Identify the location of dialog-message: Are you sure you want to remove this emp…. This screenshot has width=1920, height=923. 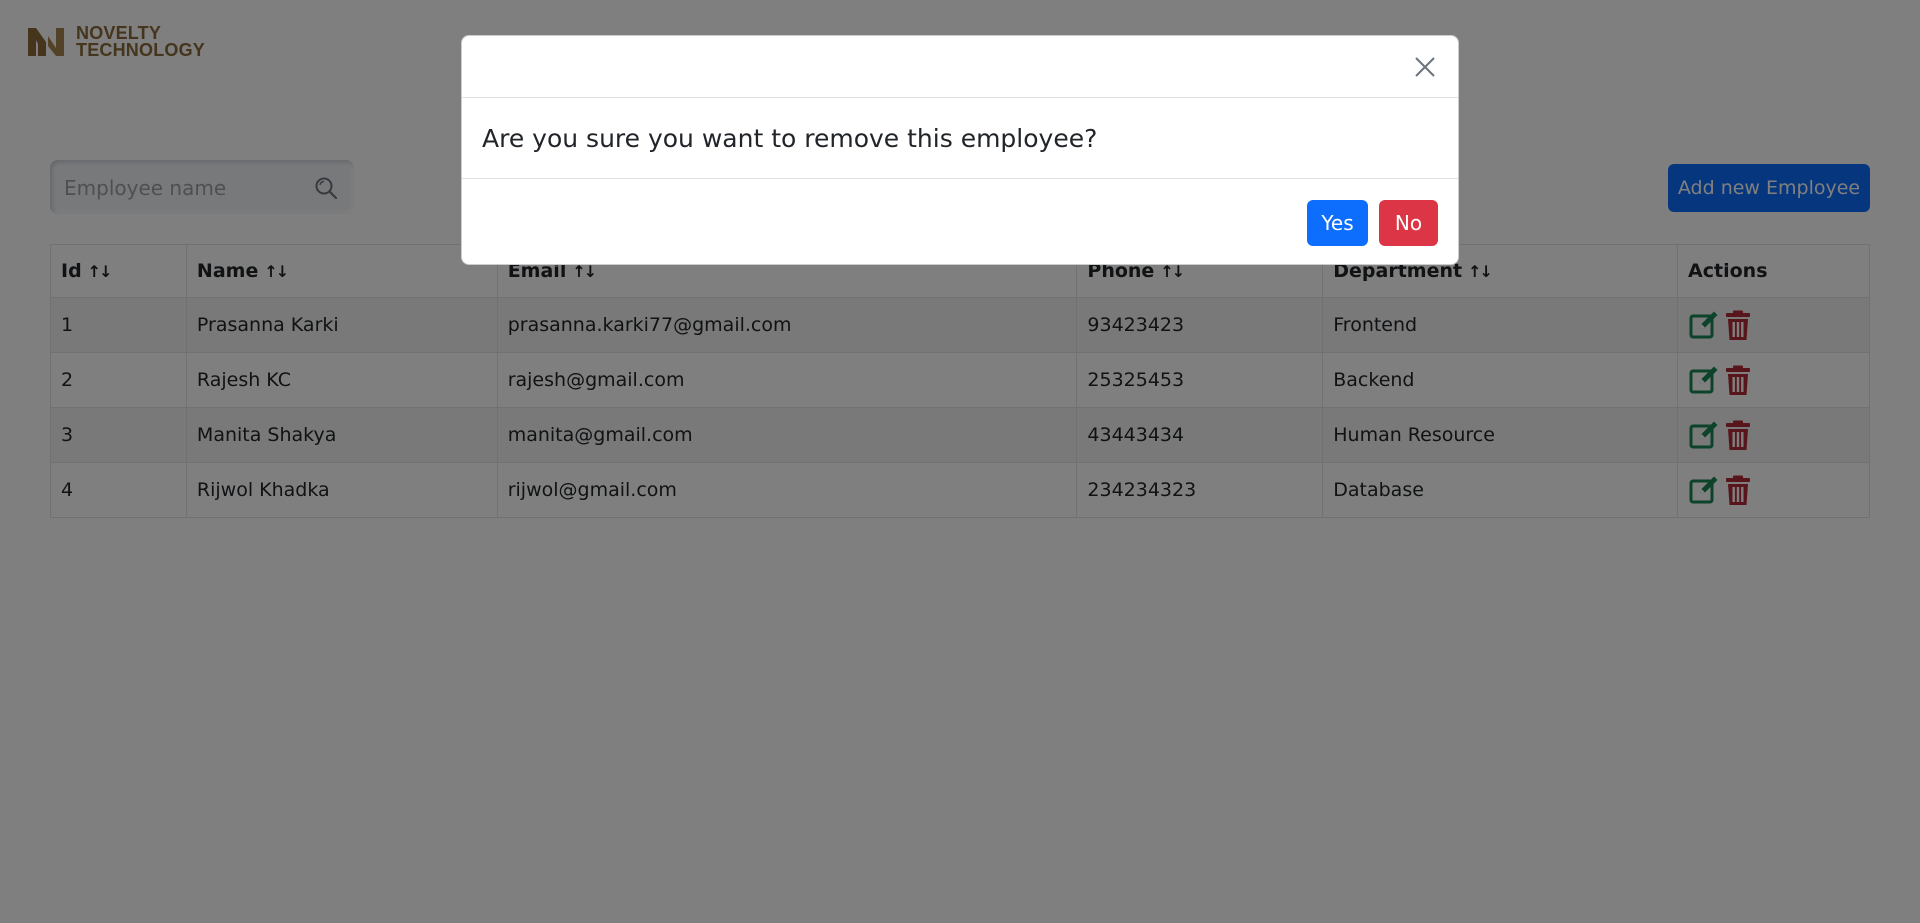
(960, 138).